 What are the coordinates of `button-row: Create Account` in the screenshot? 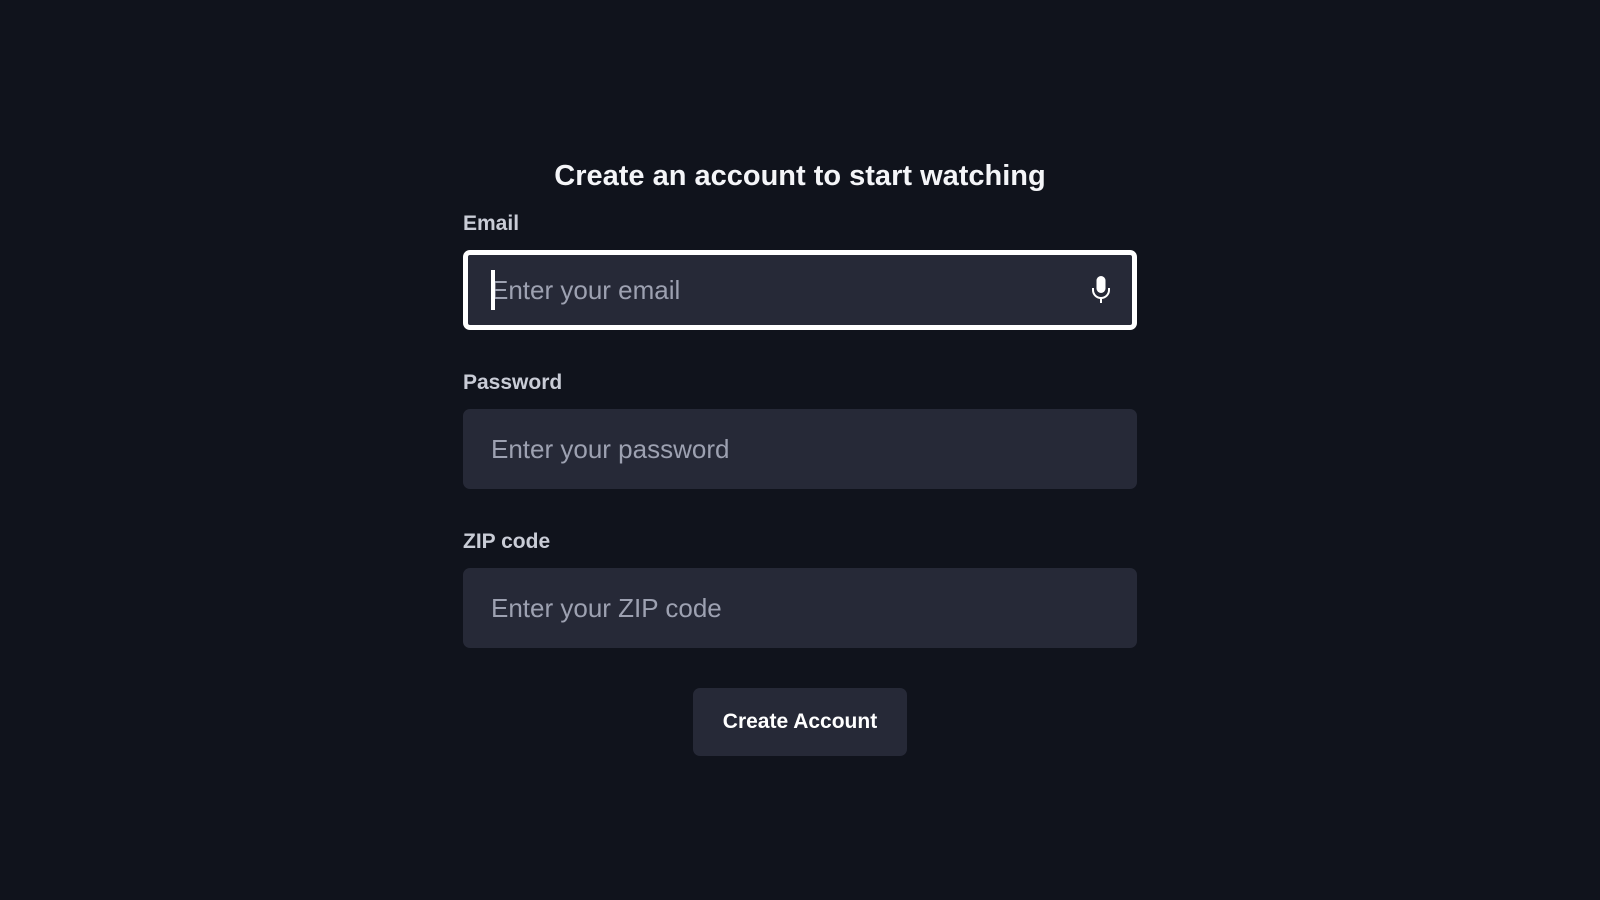 It's located at (800, 722).